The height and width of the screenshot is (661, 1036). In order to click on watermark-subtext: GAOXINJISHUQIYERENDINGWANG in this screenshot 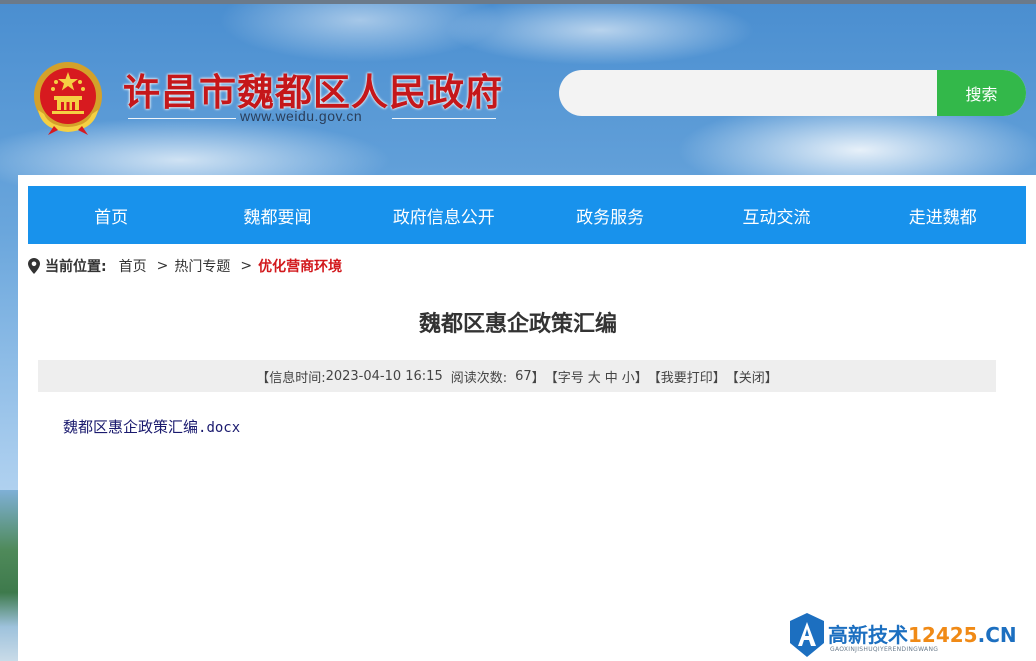, I will do `click(884, 649)`.